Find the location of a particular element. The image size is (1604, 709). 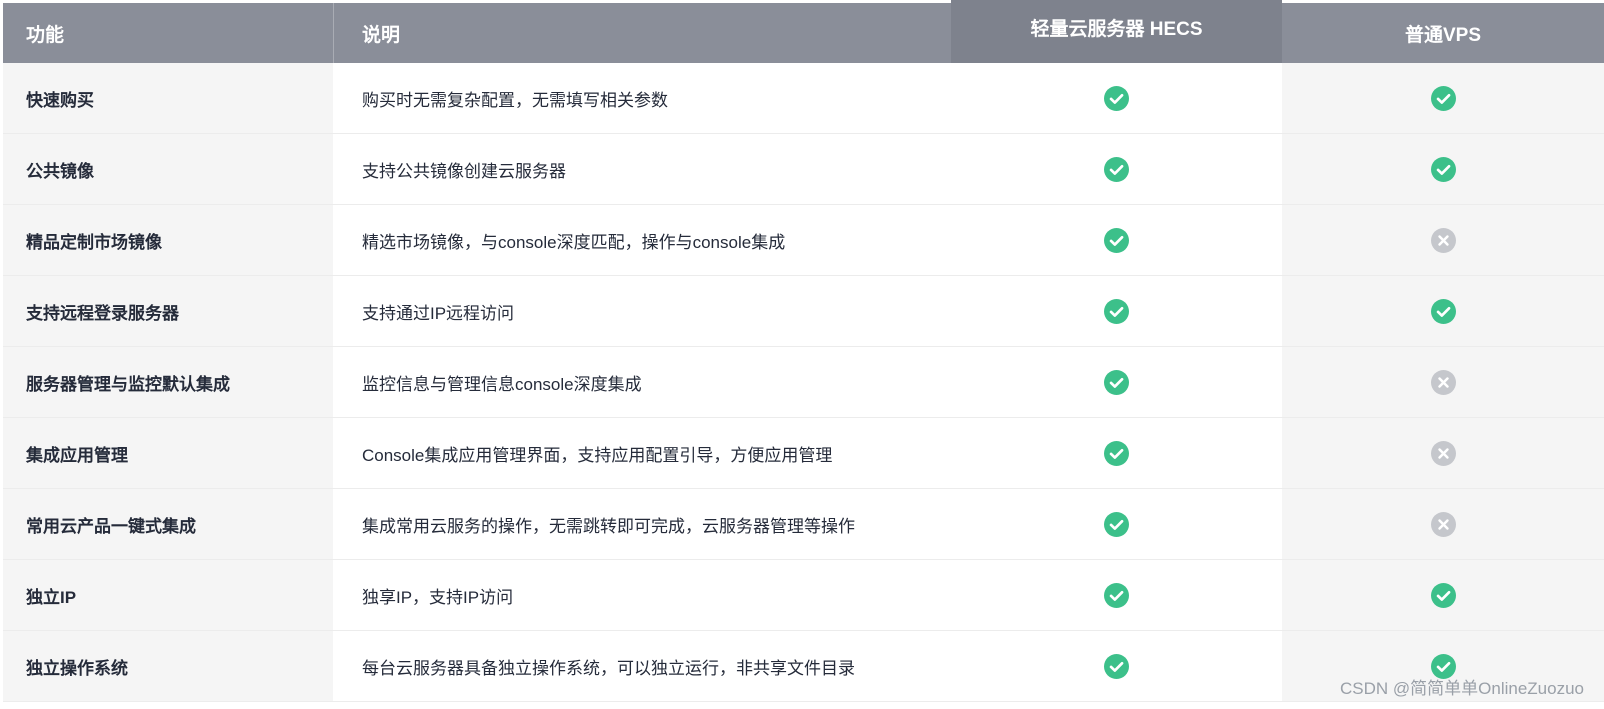

feature-cell: 精品定制市场镜像 is located at coordinates (168, 240).